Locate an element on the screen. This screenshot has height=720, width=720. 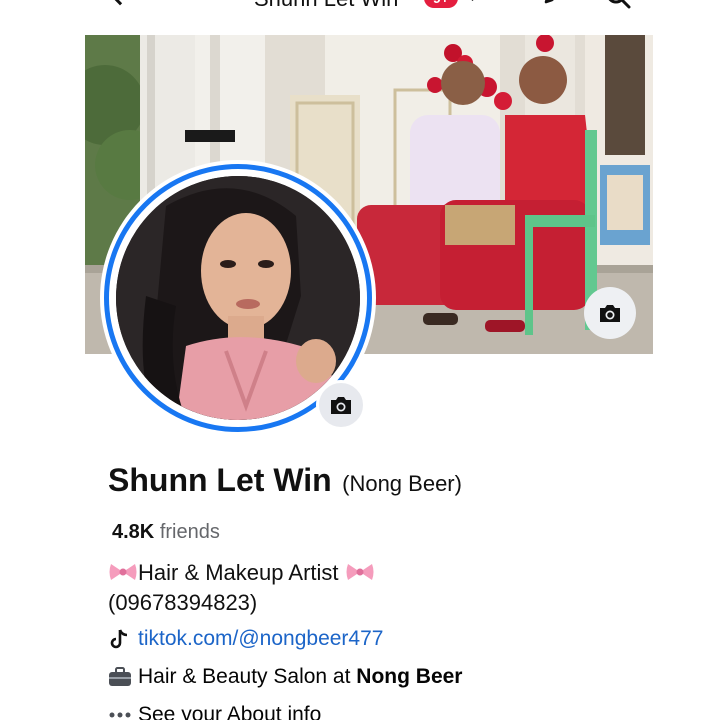
search-icon is located at coordinates (618, 5).